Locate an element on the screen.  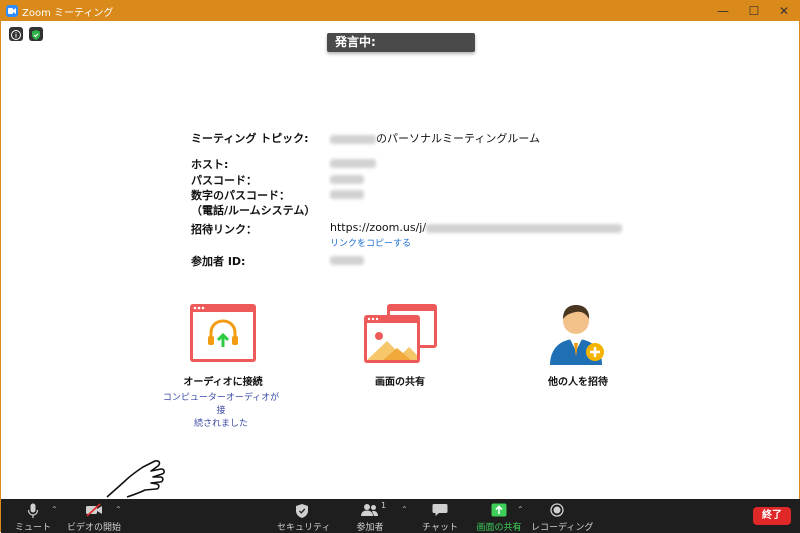
invite-link-value: https://zoom.us/j/ is located at coordinates (476, 227).